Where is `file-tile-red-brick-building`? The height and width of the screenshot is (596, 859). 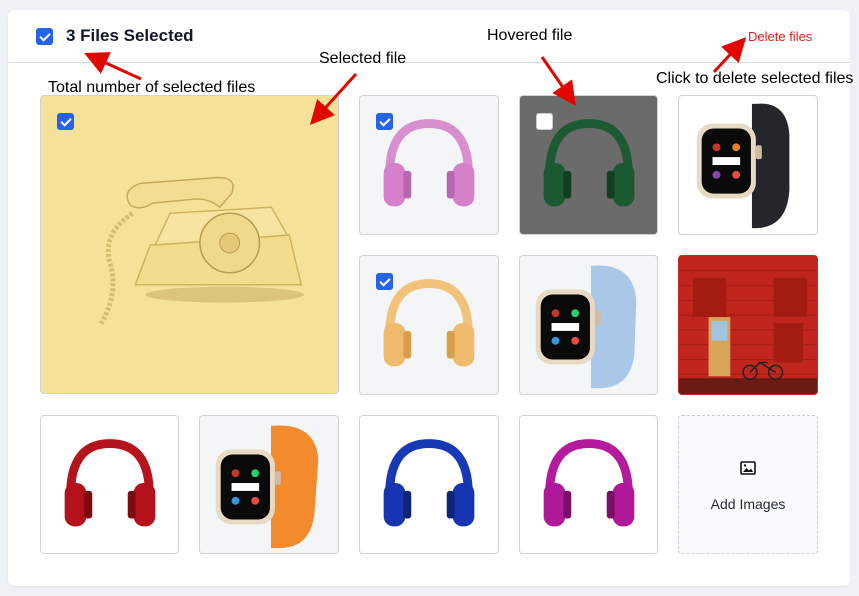 file-tile-red-brick-building is located at coordinates (748, 325).